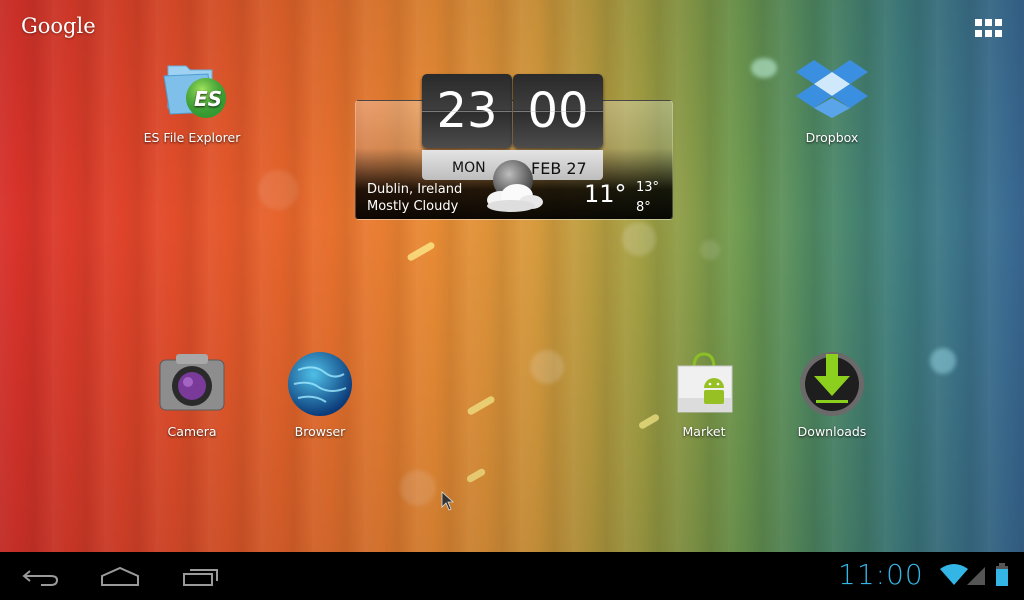  Describe the element at coordinates (192, 92) in the screenshot. I see `es-file-explorer-icon: ES` at that location.